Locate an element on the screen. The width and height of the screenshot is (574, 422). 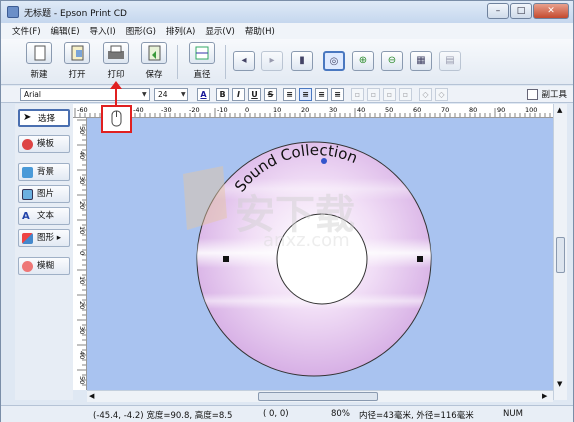
new-document-icon is located at coordinates (39, 53).